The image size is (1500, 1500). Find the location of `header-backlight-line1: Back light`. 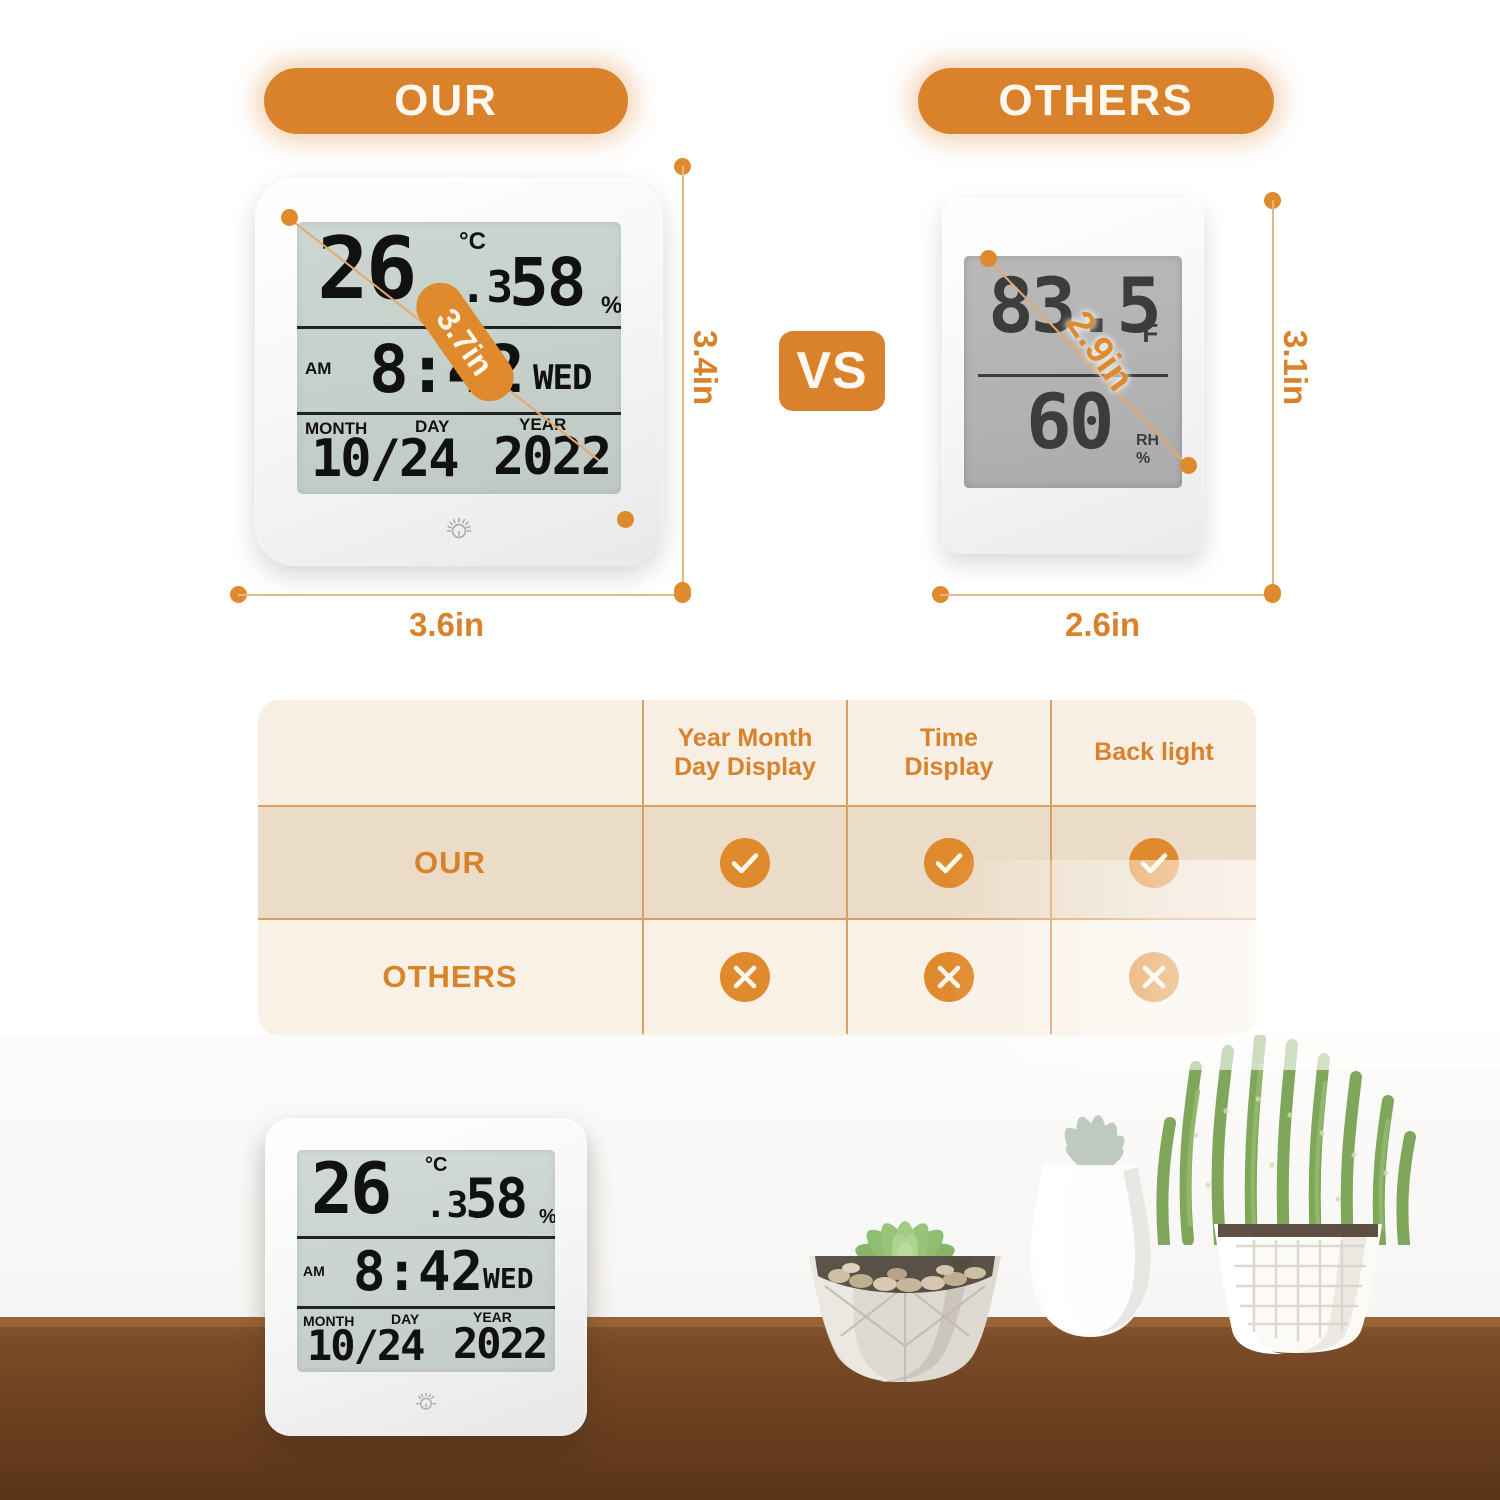

header-backlight-line1: Back light is located at coordinates (1154, 752).